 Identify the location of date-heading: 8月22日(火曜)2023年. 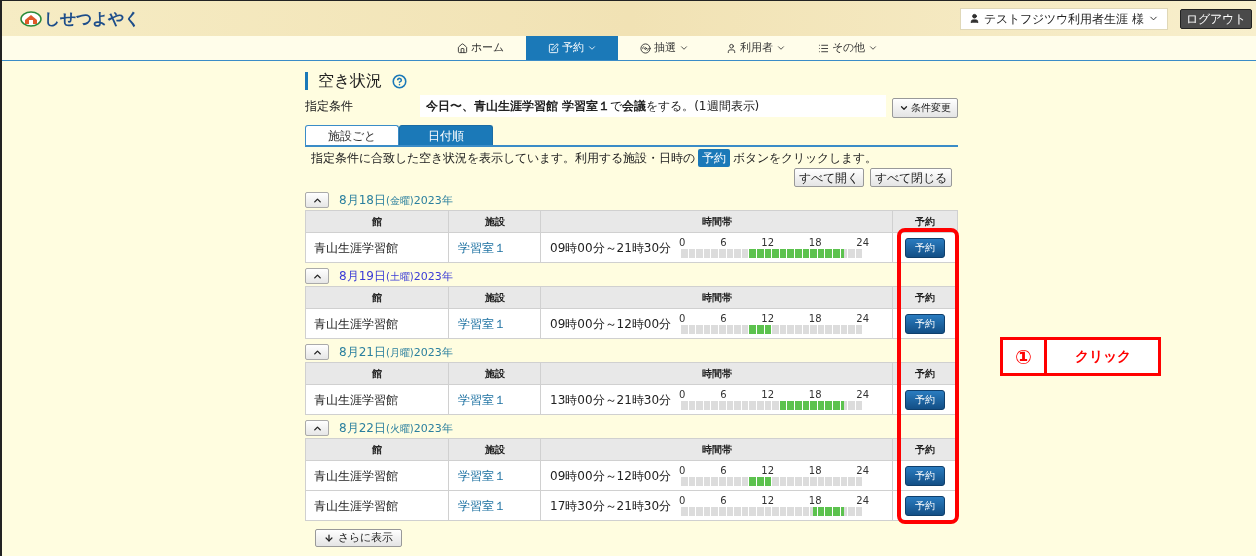
(396, 428).